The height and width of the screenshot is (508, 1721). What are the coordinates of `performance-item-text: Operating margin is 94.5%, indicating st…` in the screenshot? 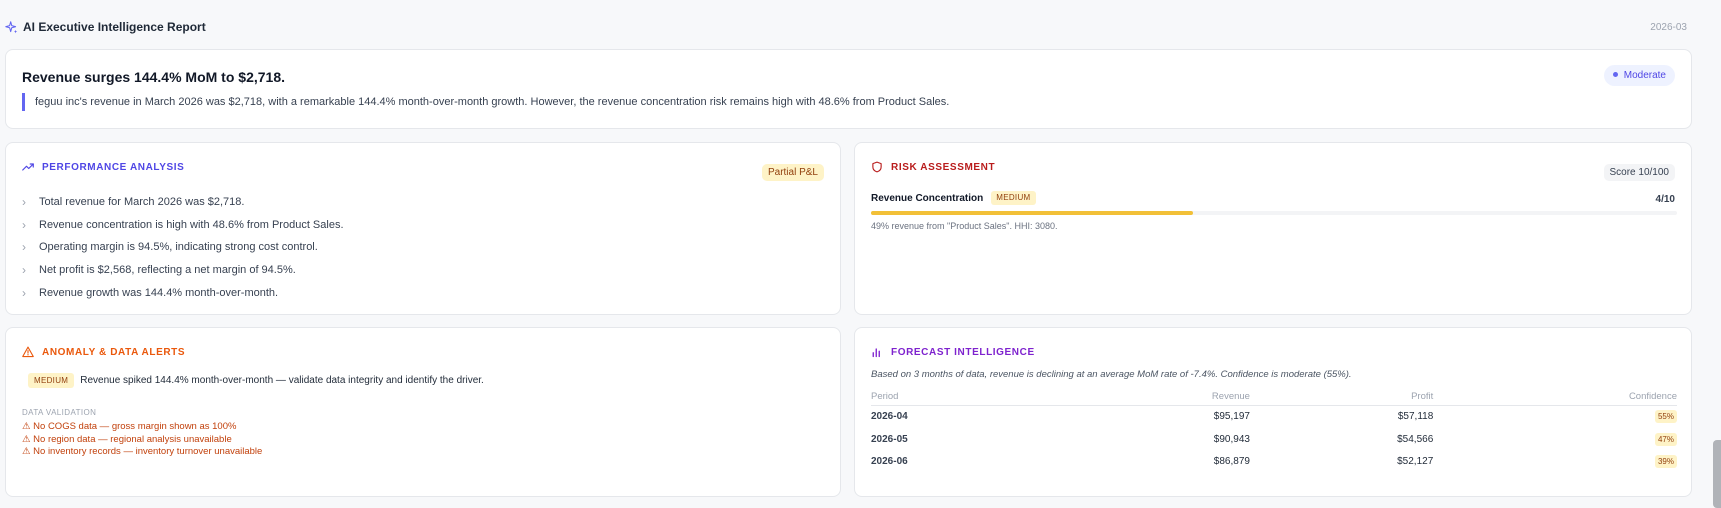 It's located at (178, 247).